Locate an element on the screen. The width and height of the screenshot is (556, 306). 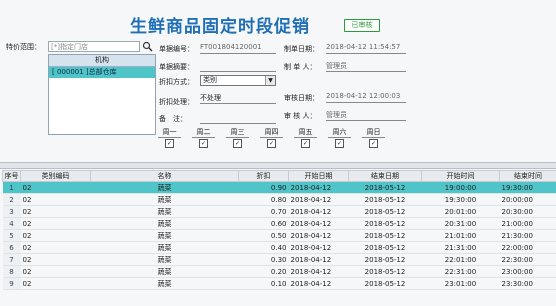
discount-handling-field: 不处理 is located at coordinates (238, 98).